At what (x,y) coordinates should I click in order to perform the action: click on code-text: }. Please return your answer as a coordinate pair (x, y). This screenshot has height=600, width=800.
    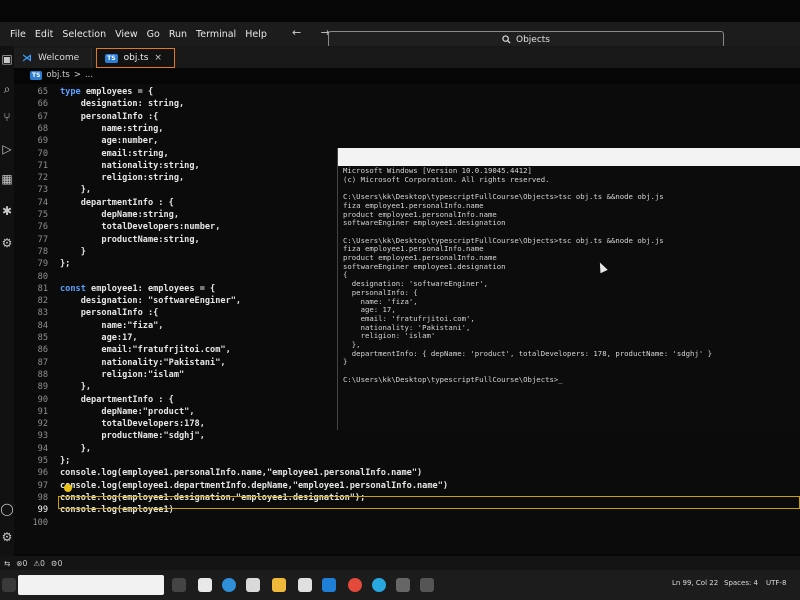
    Looking at the image, I should click on (73, 251).